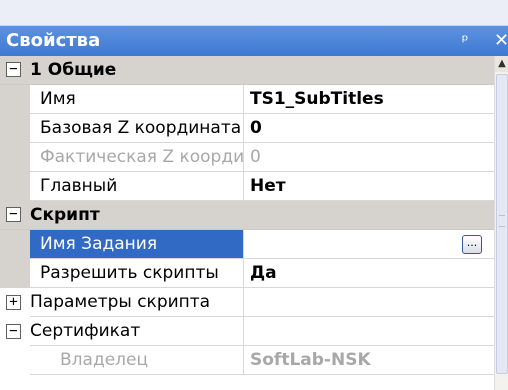 The image size is (508, 390). What do you see at coordinates (501, 41) in the screenshot?
I see `close-icon: ✕` at bounding box center [501, 41].